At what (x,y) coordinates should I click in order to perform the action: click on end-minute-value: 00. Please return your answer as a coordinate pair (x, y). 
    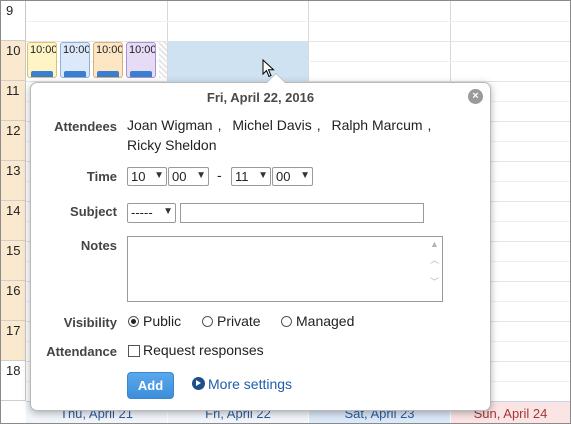
    Looking at the image, I should click on (283, 176).